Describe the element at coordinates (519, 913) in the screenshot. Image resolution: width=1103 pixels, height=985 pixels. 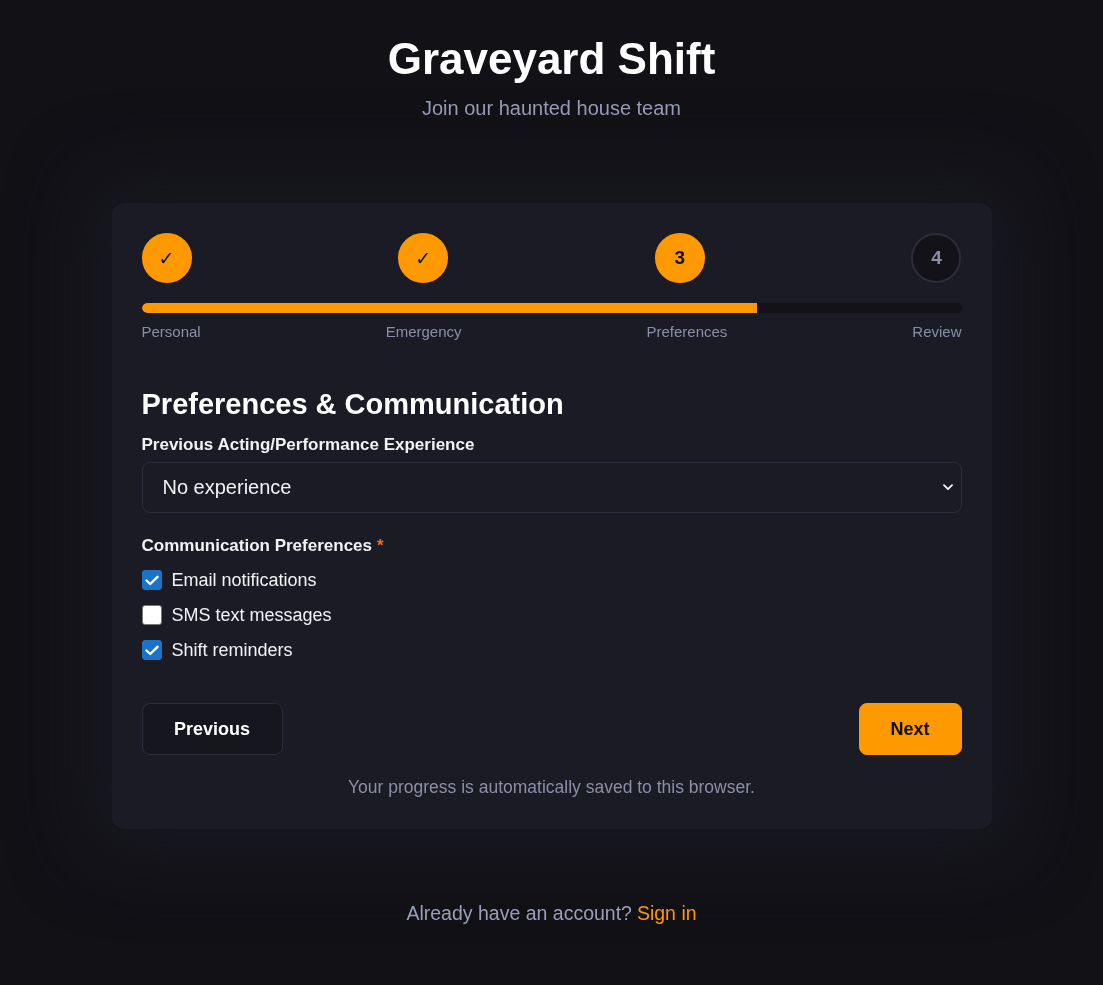
I see `footer-text: Already have an account?` at that location.